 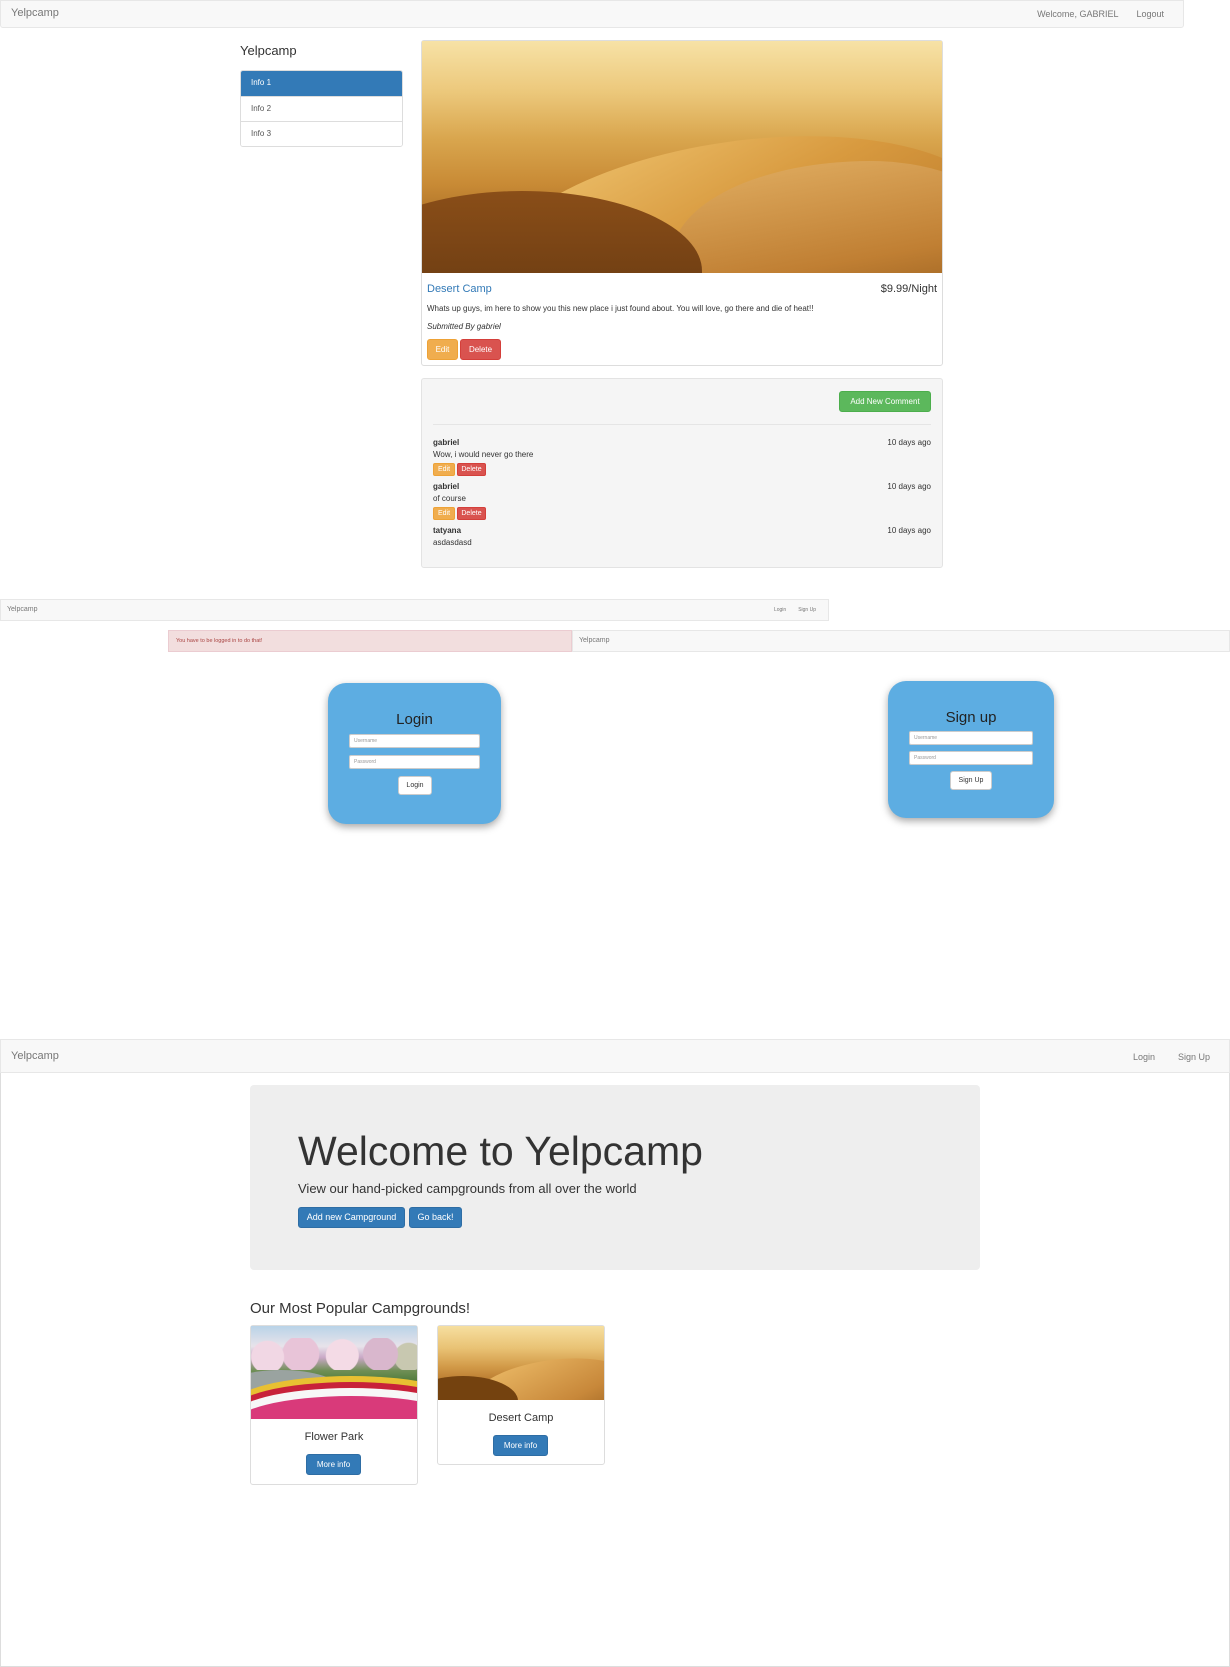 What do you see at coordinates (414, 719) in the screenshot?
I see `login-title: Login` at bounding box center [414, 719].